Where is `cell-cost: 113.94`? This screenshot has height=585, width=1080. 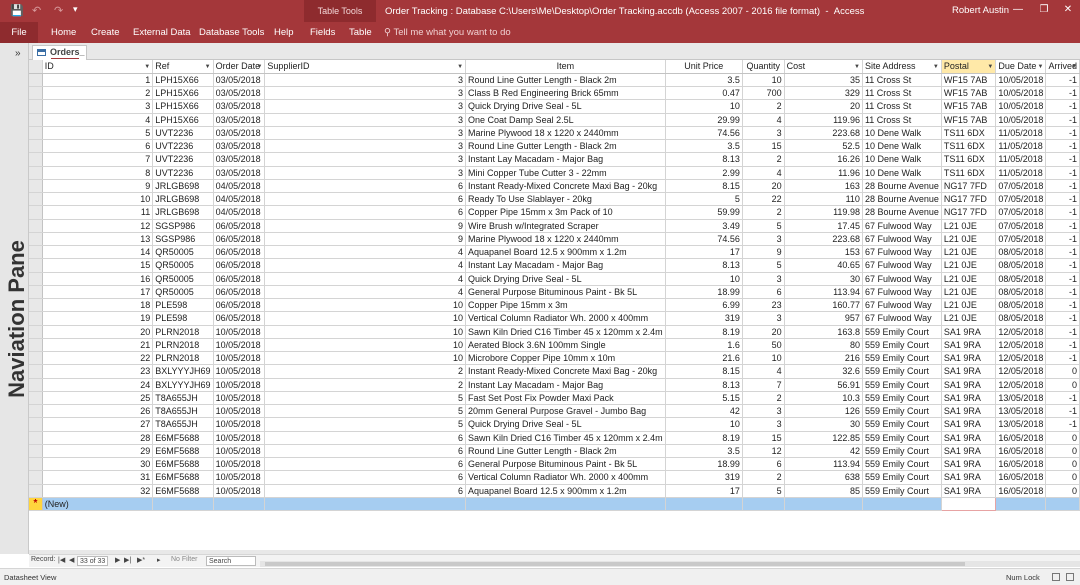
cell-cost: 113.94 is located at coordinates (823, 292).